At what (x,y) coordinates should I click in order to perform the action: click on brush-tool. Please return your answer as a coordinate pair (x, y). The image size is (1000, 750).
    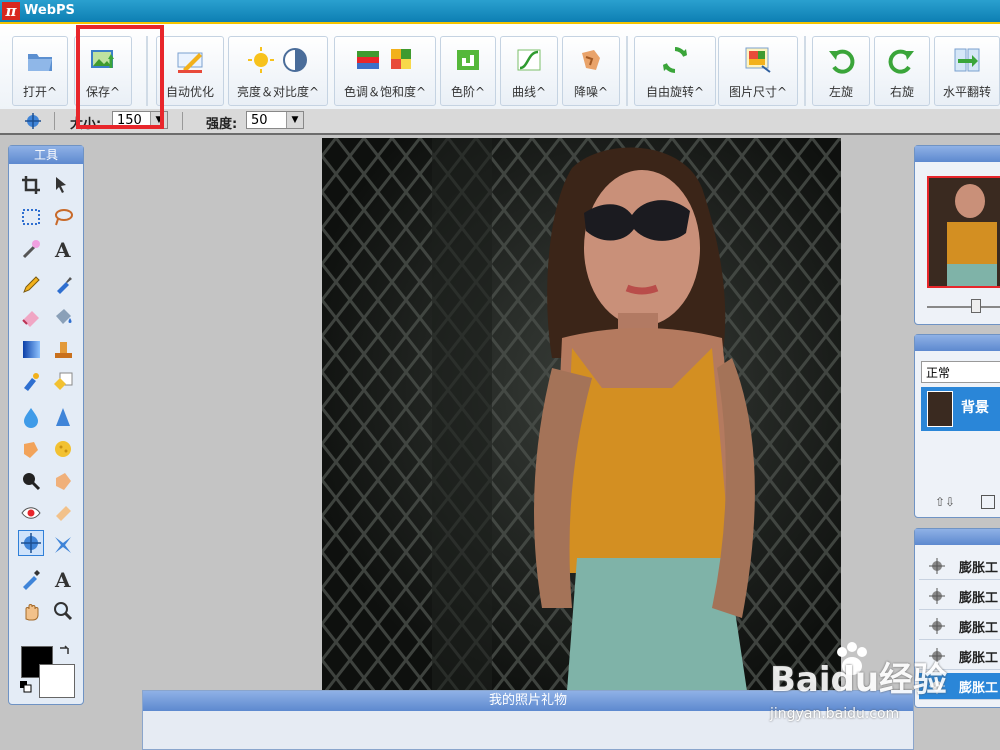
    Looking at the image, I should click on (63, 285).